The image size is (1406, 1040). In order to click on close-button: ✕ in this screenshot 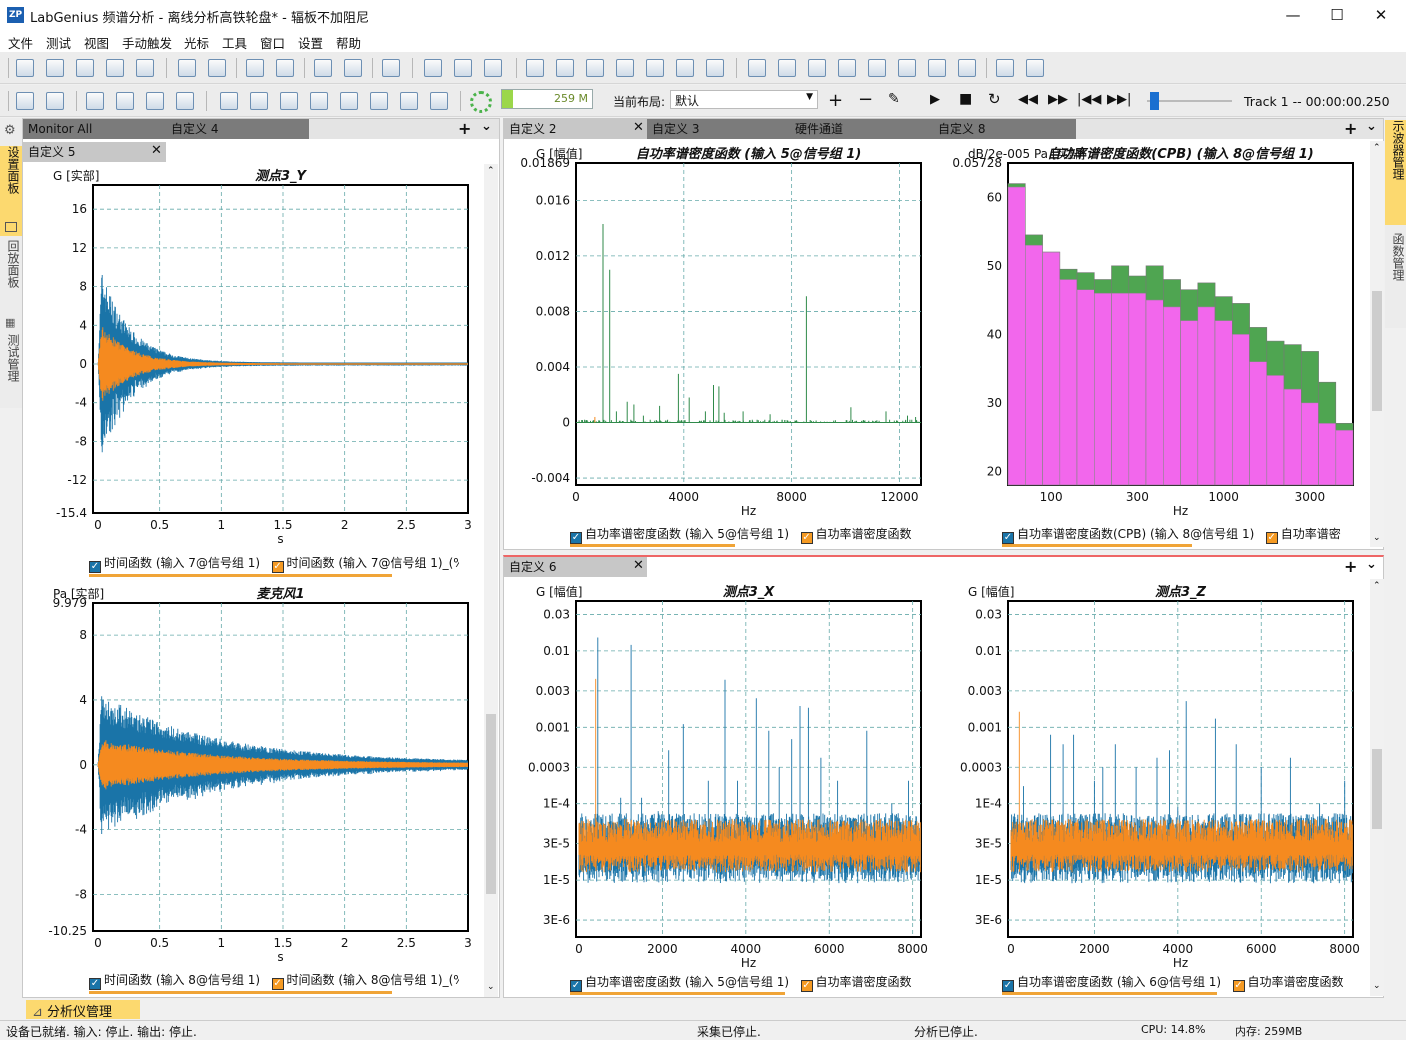, I will do `click(1381, 15)`.